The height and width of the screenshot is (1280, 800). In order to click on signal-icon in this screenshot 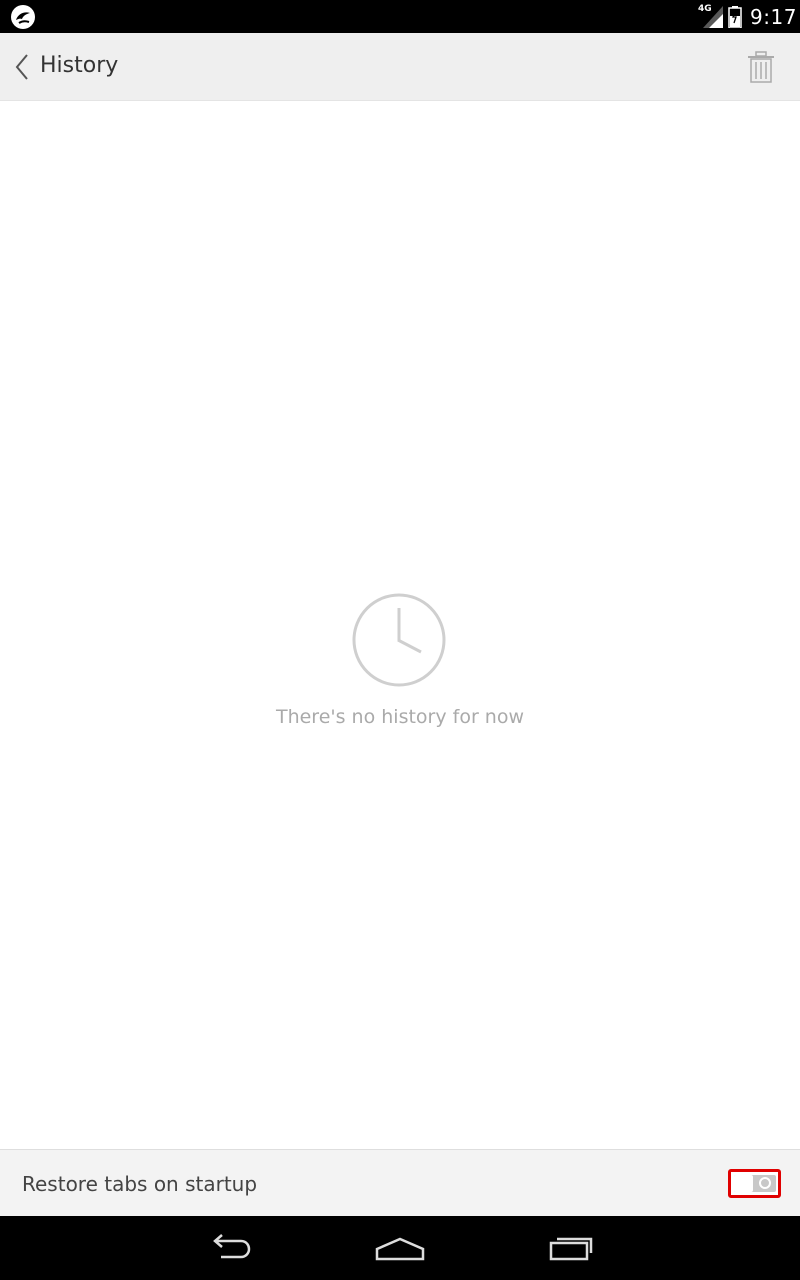, I will do `click(713, 17)`.